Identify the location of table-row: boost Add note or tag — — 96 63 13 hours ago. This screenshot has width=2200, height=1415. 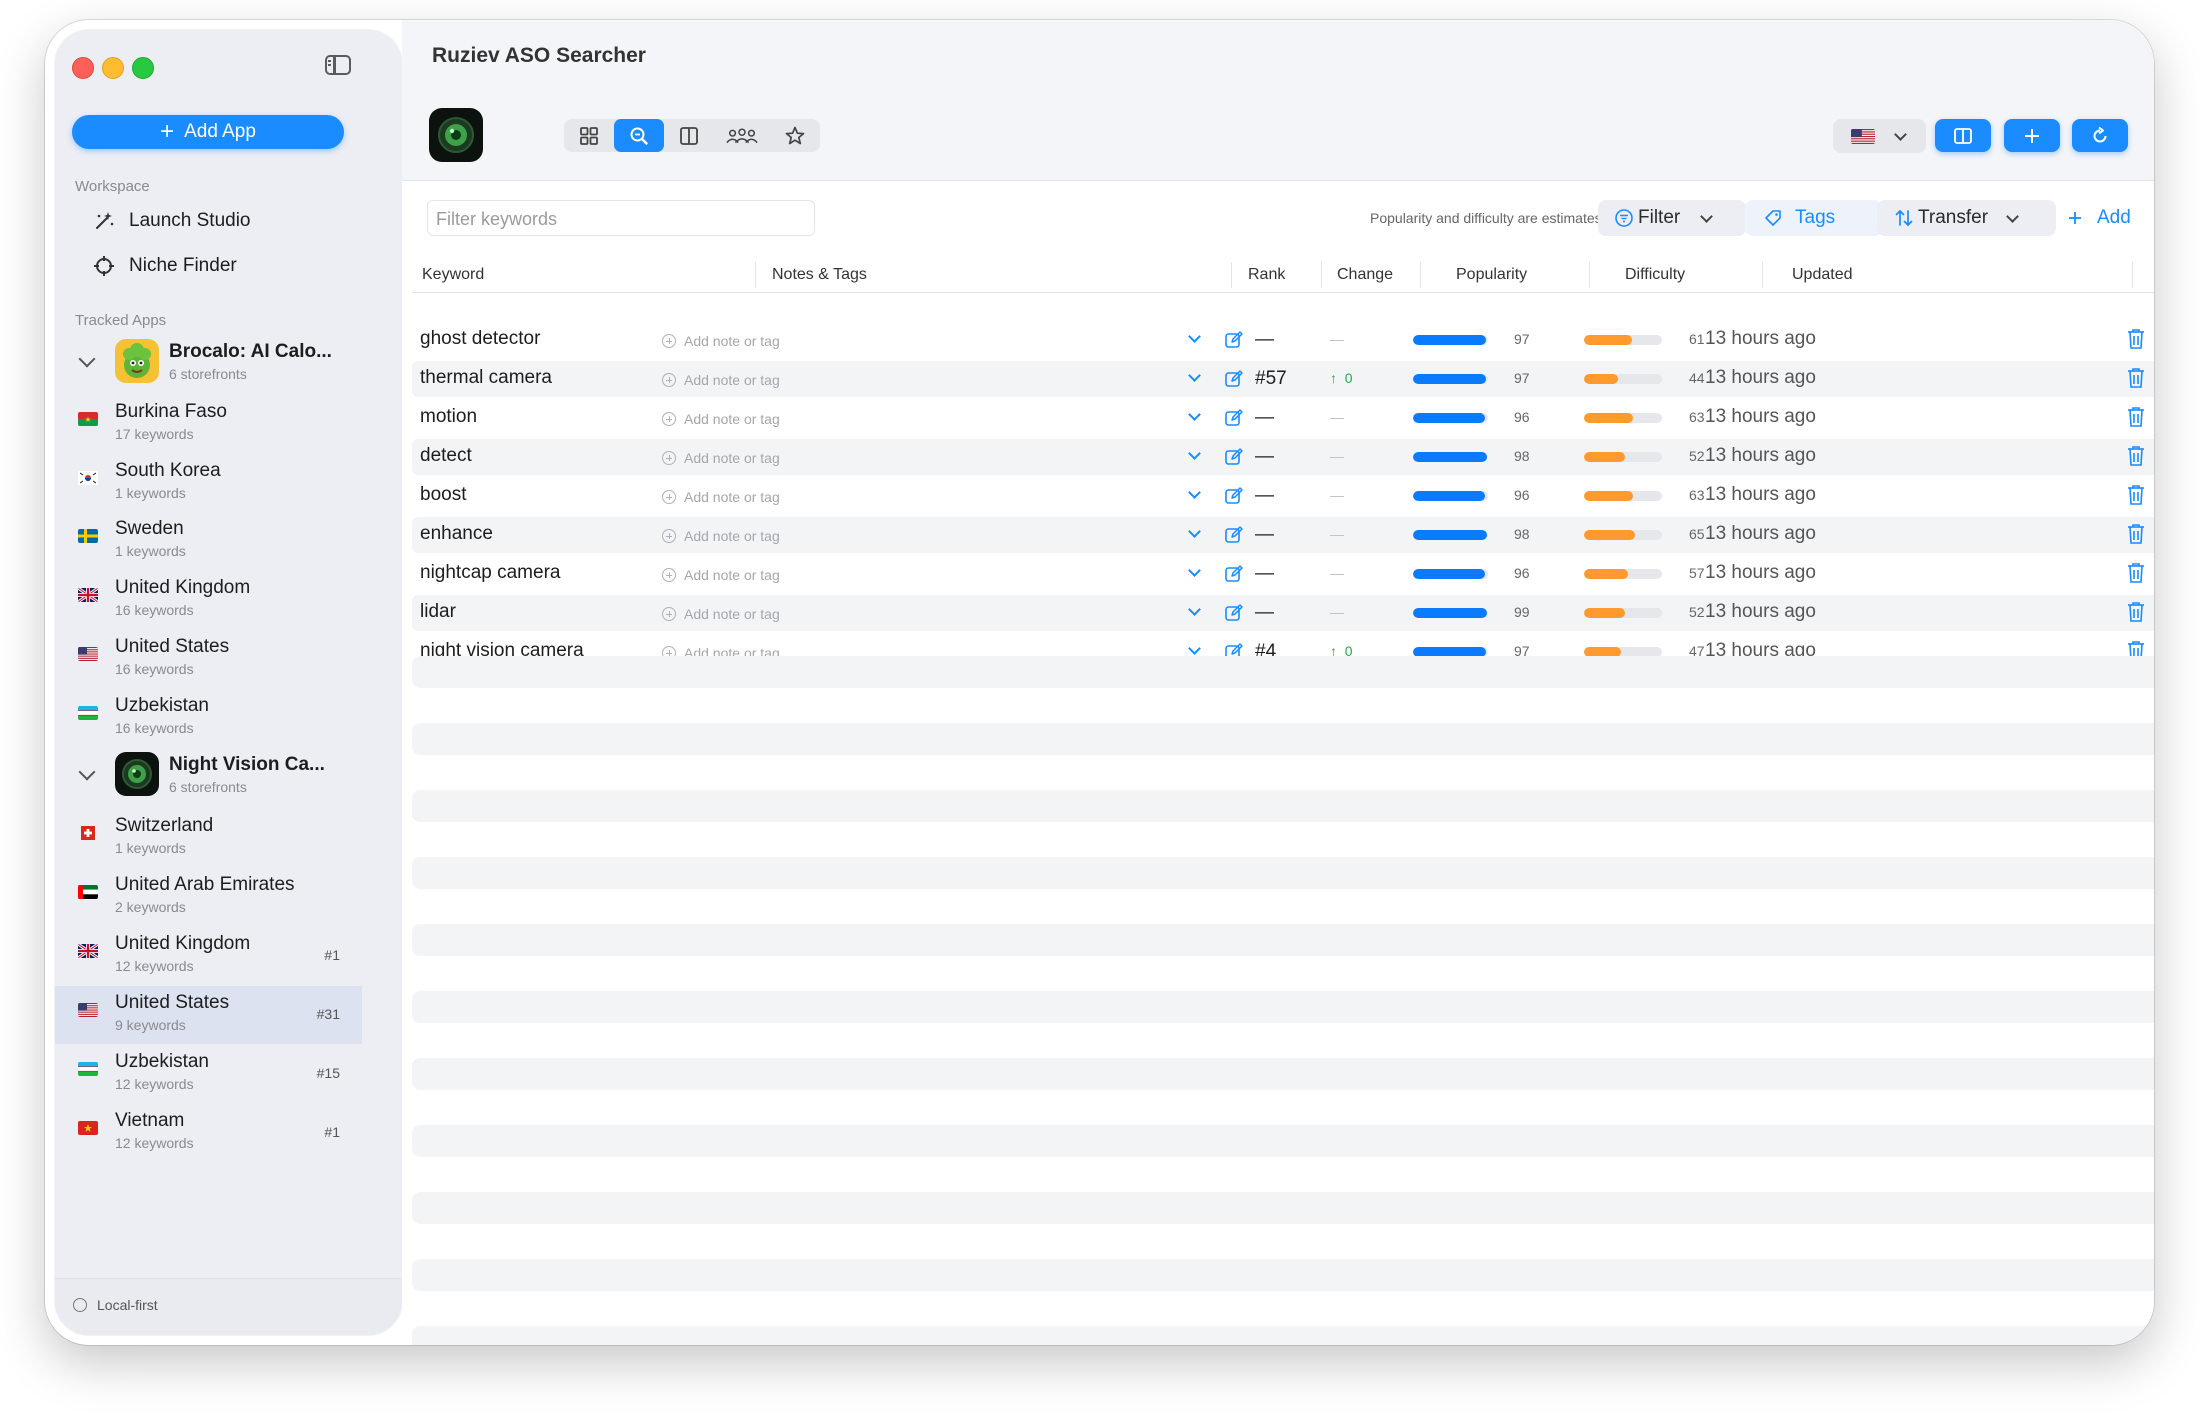
(1283, 496).